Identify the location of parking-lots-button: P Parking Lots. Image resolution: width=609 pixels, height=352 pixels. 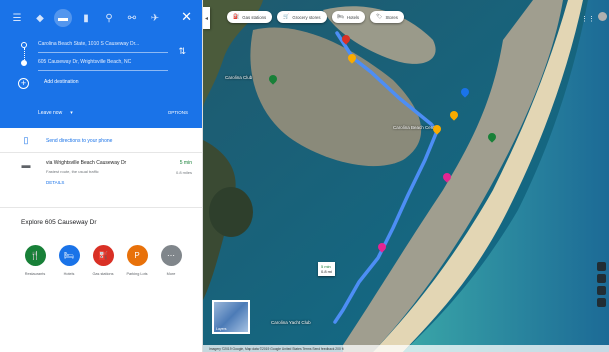
(137, 260).